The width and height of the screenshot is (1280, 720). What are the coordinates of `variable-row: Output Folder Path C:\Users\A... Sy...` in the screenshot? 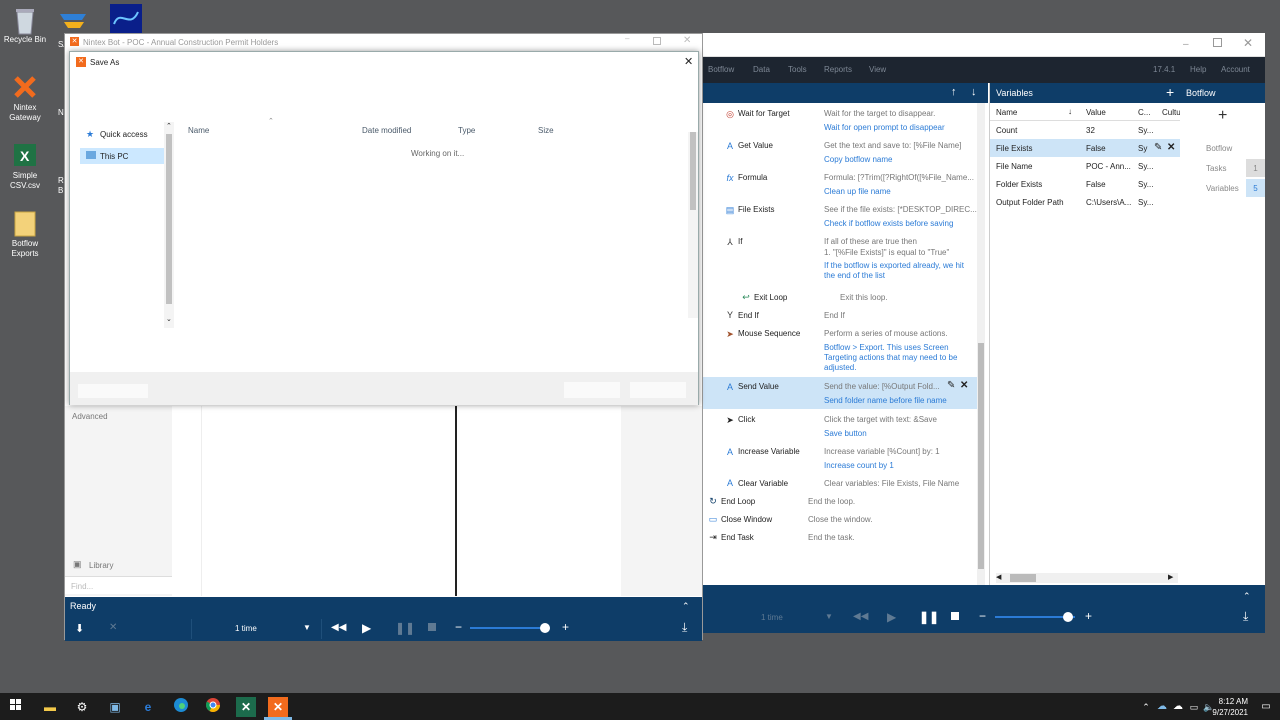 It's located at (1085, 202).